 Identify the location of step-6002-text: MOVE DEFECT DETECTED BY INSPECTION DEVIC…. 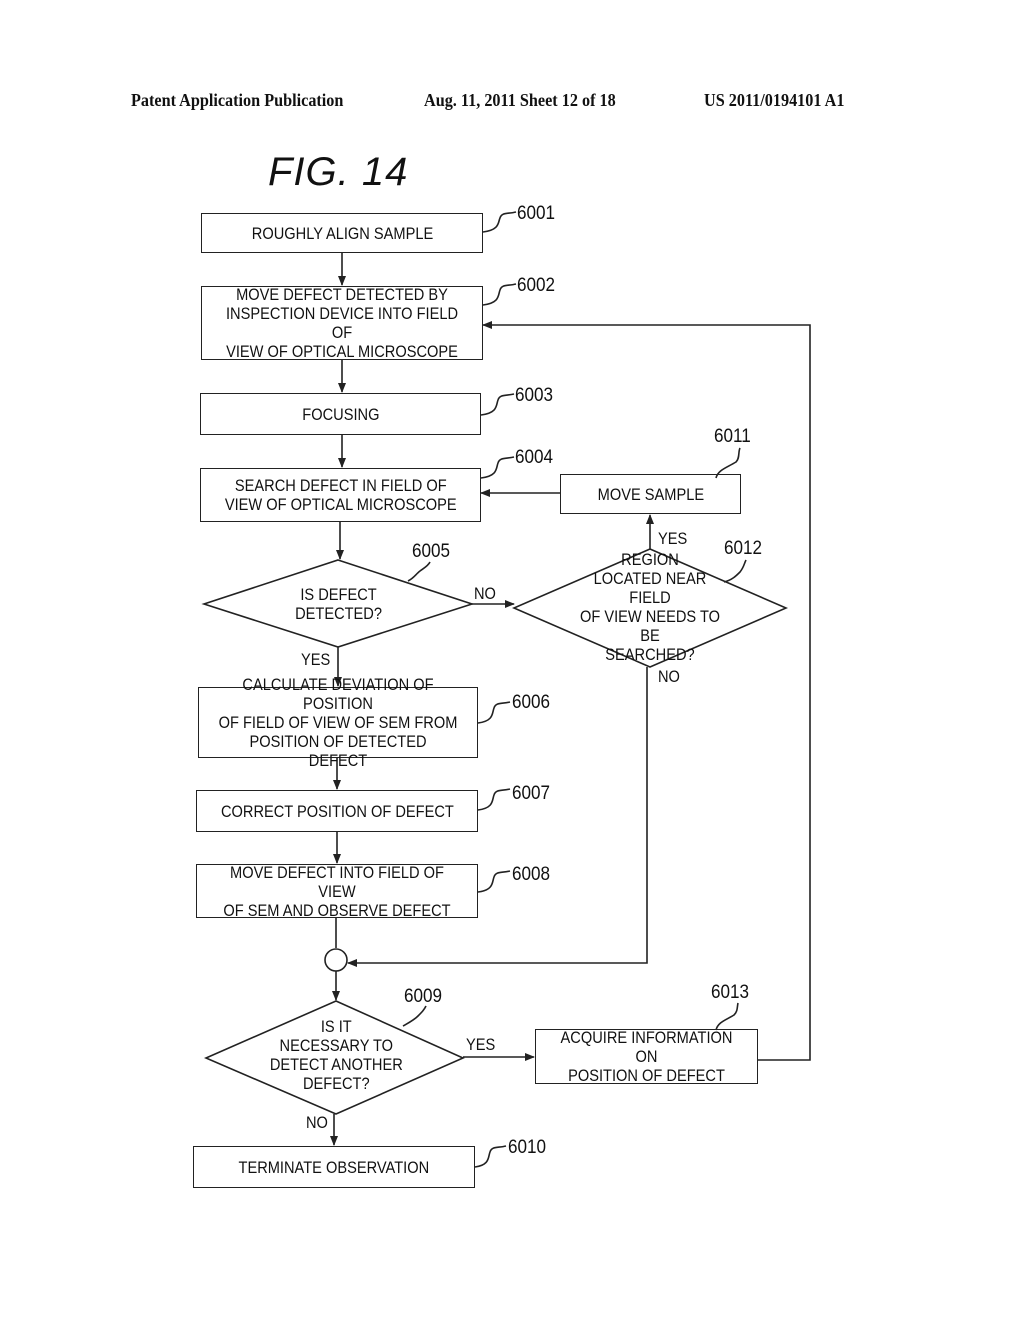
(342, 323).